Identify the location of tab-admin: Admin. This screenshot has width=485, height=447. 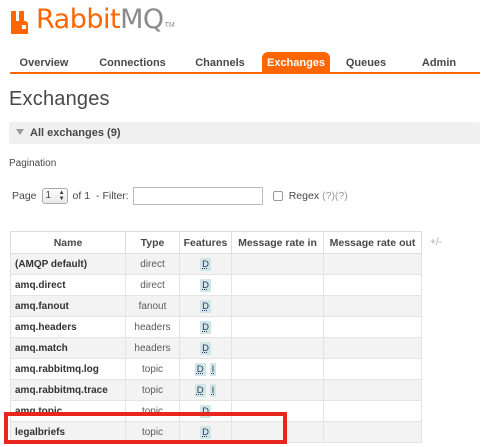
(439, 63).